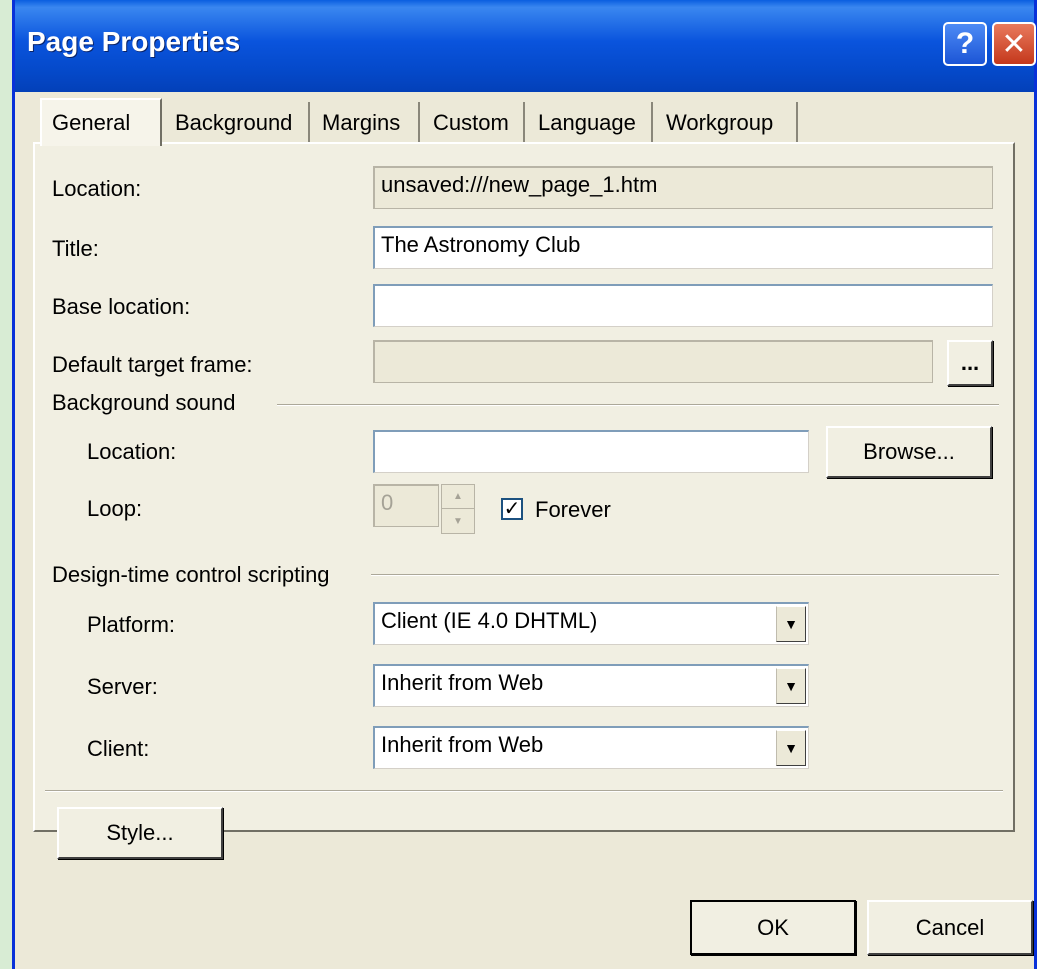  What do you see at coordinates (685, 575) in the screenshot?
I see `scripting-divider` at bounding box center [685, 575].